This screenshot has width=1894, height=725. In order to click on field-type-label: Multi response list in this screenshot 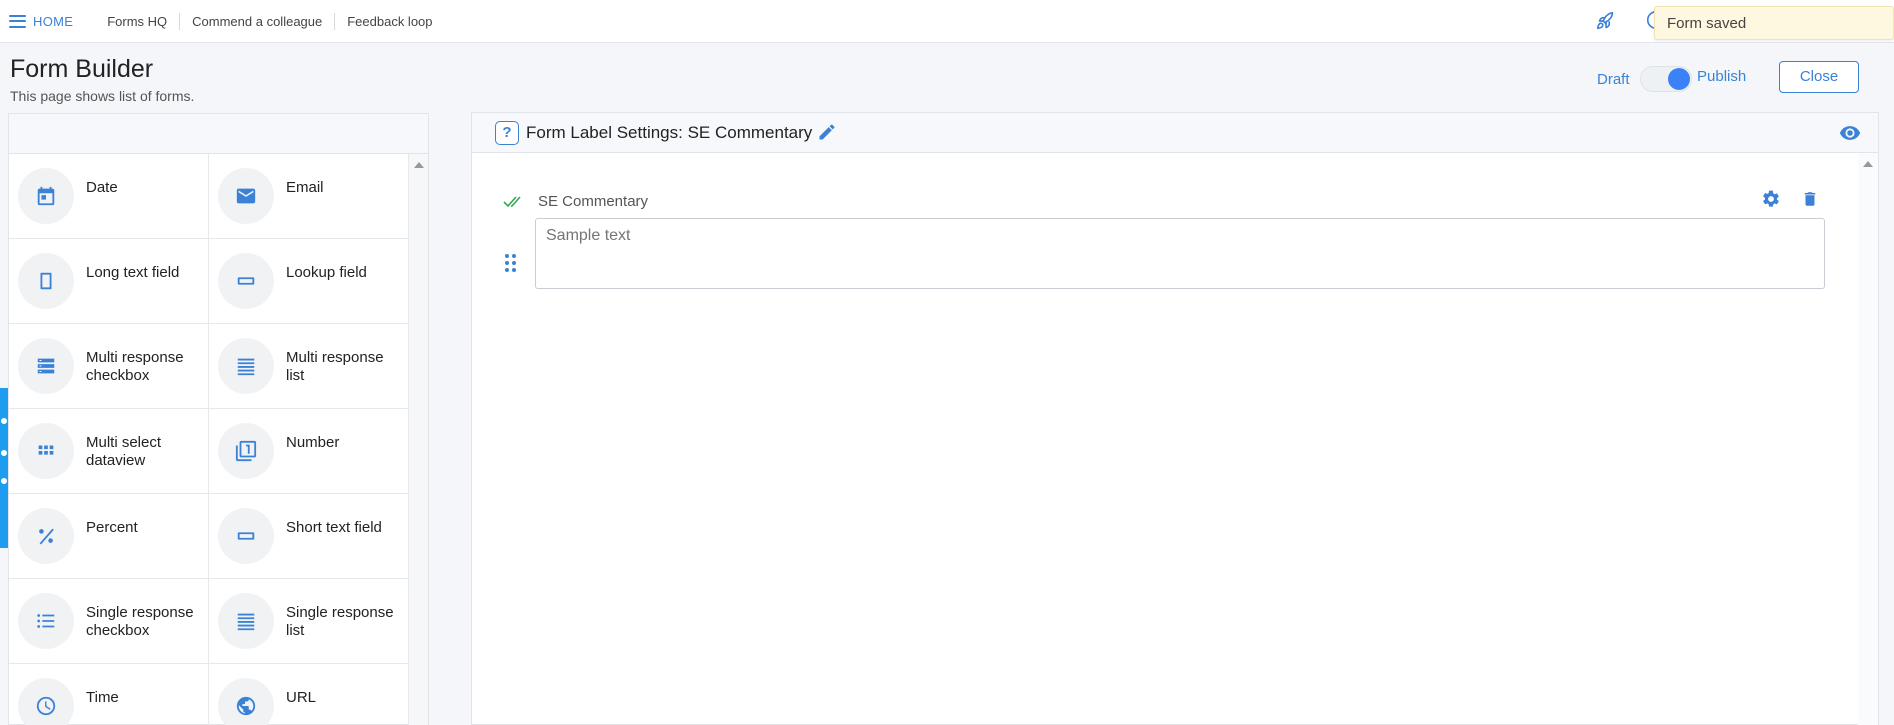, I will do `click(335, 366)`.